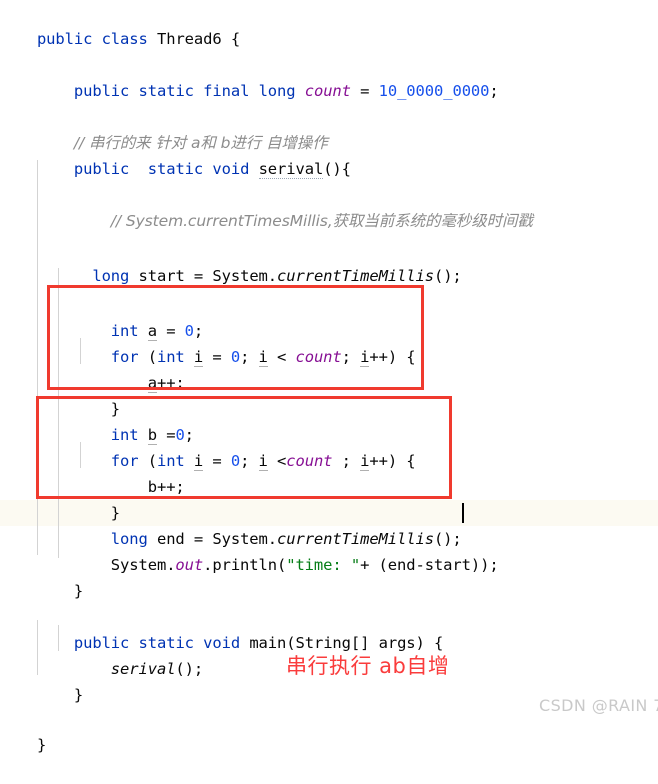 The height and width of the screenshot is (784, 658). I want to click on text-caret, so click(463, 513).